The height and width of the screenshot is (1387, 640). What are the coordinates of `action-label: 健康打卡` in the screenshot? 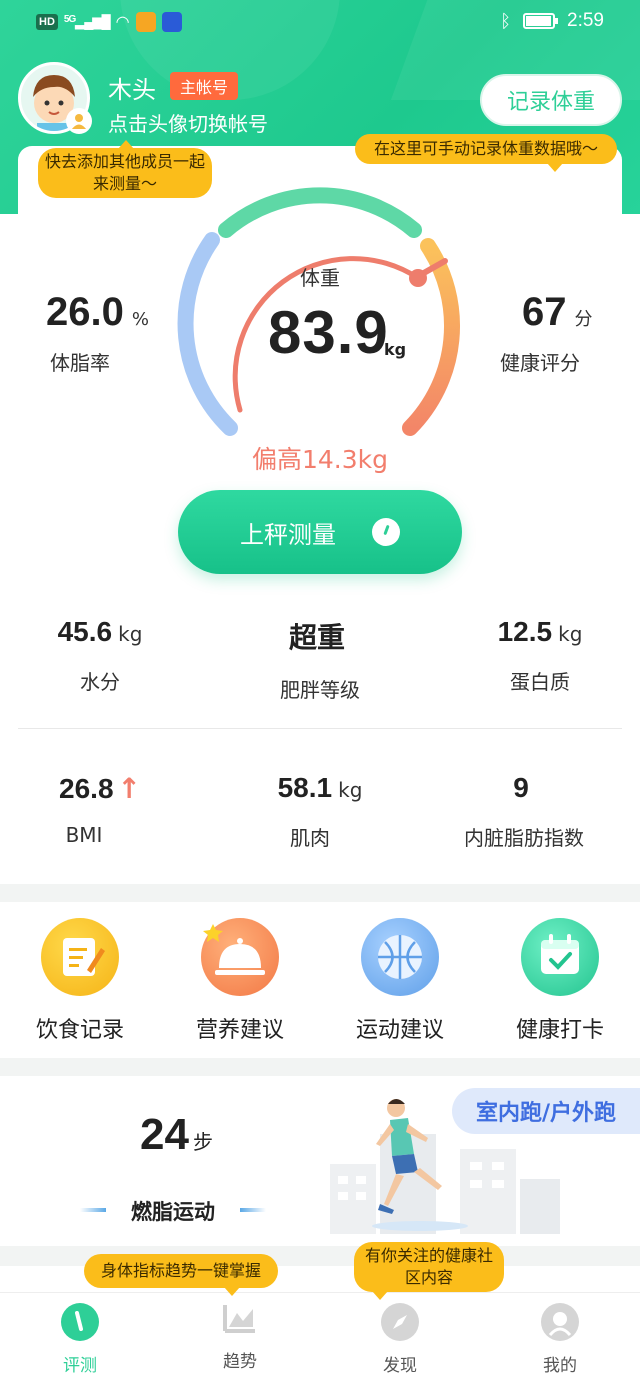 It's located at (559, 1030).